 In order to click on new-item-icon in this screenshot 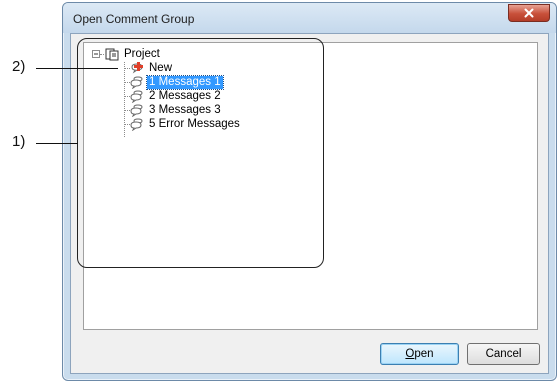, I will do `click(137, 68)`.